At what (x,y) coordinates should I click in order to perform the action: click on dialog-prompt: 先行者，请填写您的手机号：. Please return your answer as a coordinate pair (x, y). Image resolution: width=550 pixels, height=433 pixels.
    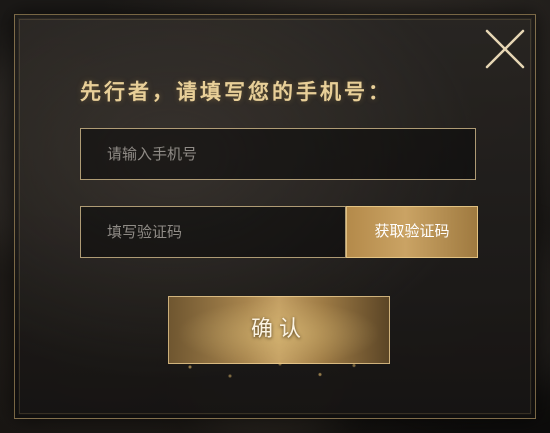
    Looking at the image, I should click on (236, 91).